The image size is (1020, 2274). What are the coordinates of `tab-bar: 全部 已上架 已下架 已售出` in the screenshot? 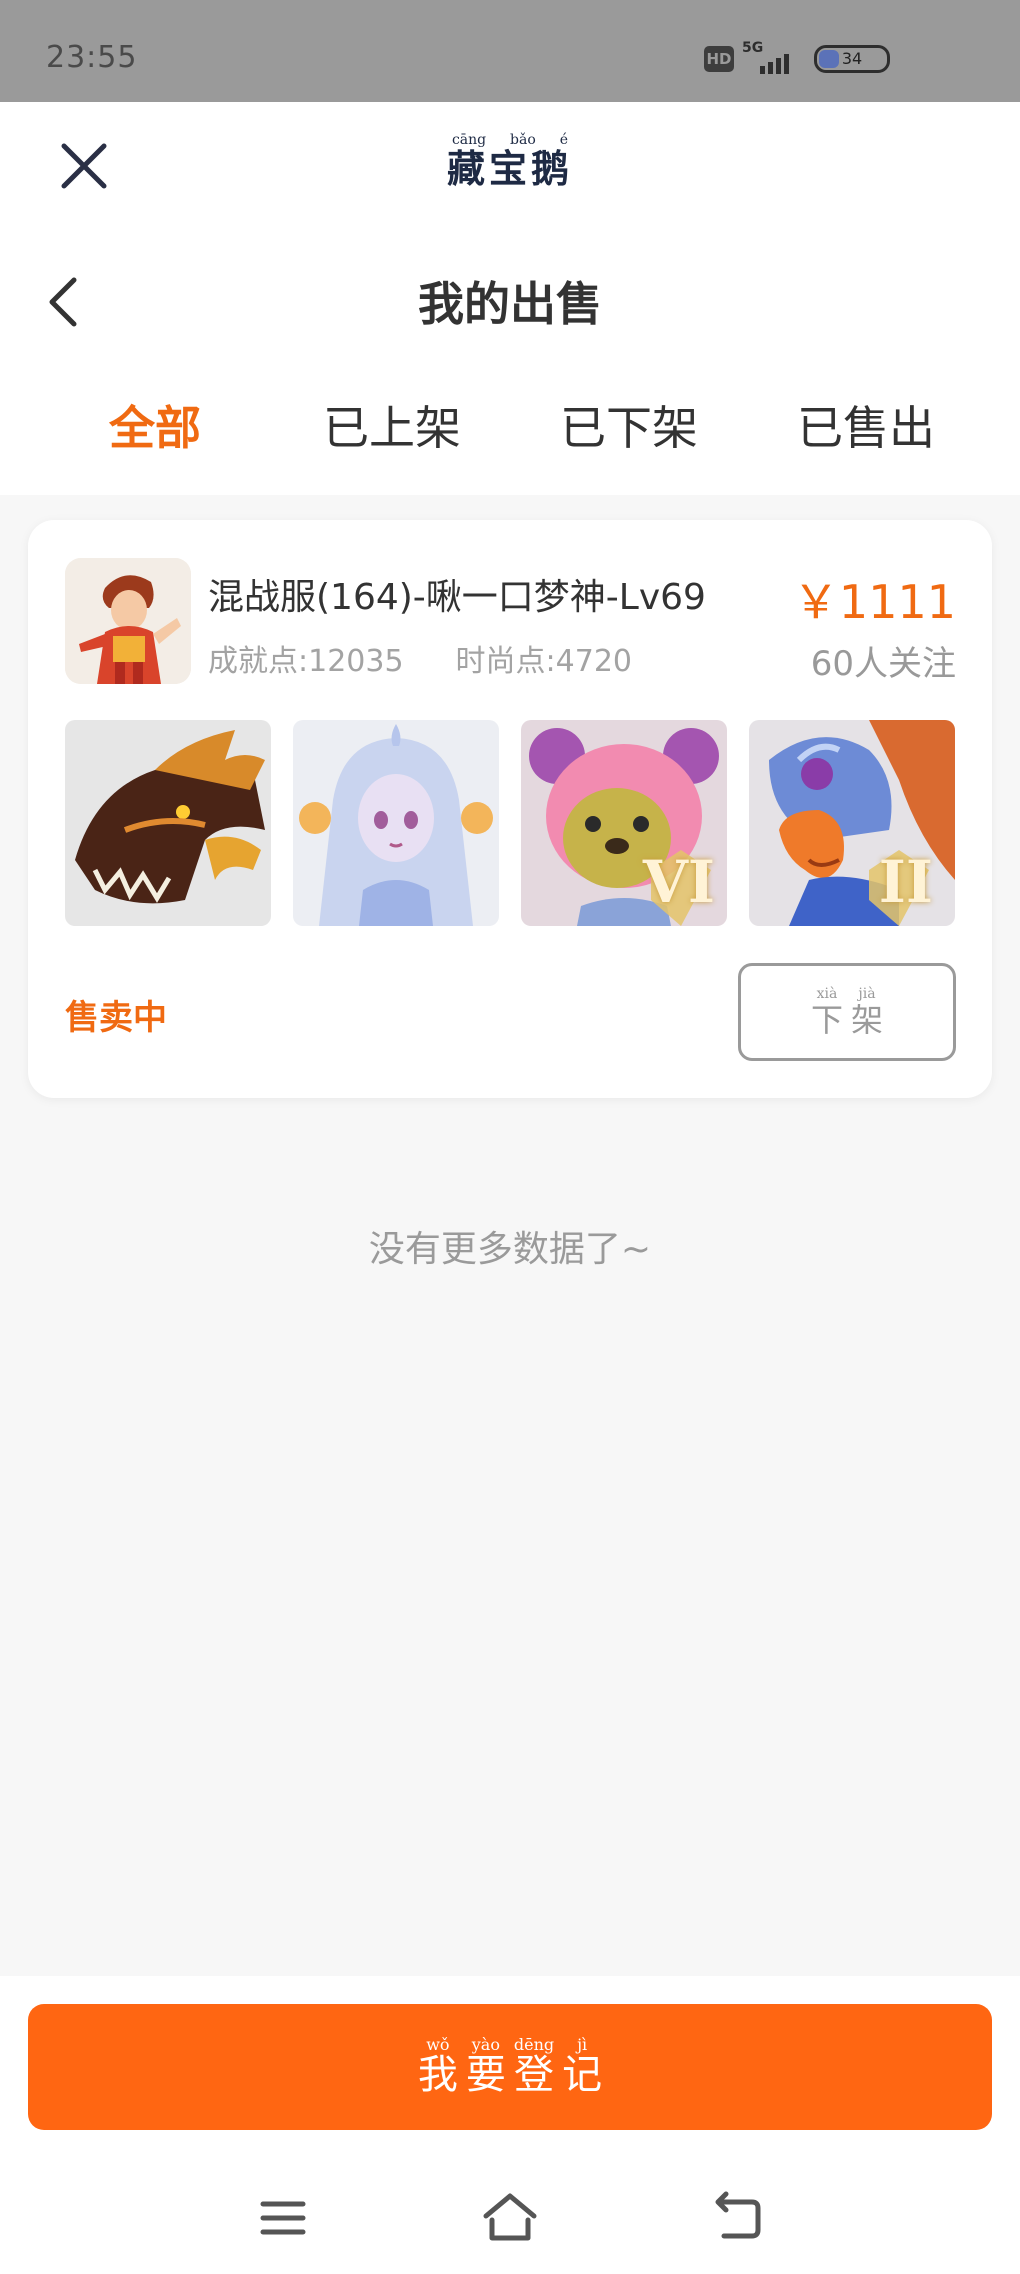 It's located at (510, 432).